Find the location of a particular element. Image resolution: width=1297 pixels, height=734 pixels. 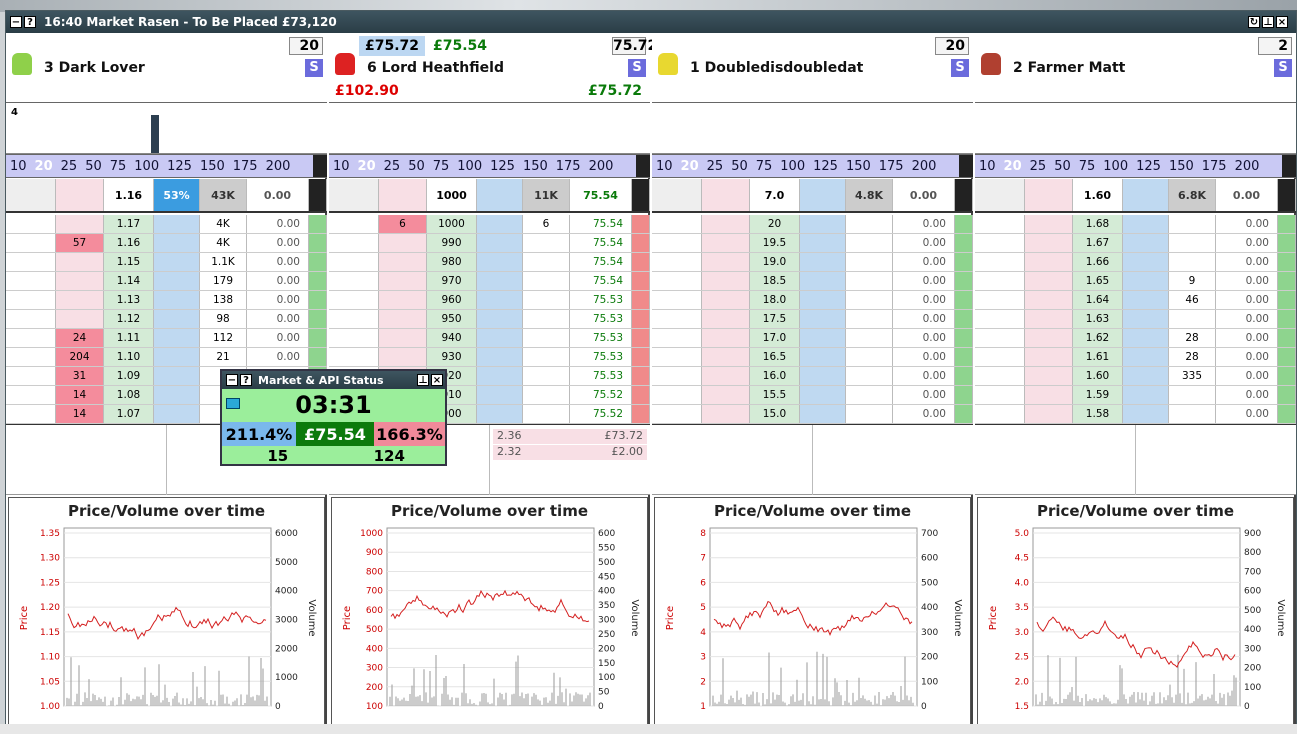

lay-cell: 57 is located at coordinates (80, 243).